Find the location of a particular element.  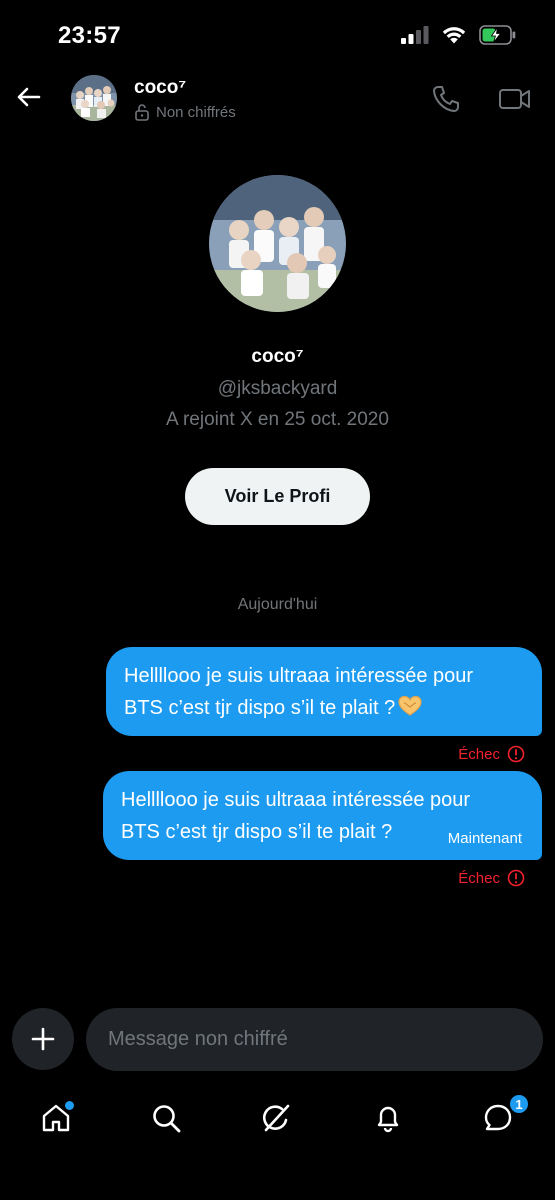

message-line: BTS c’est tjr dispo s’il te plait ? is located at coordinates (260, 708).